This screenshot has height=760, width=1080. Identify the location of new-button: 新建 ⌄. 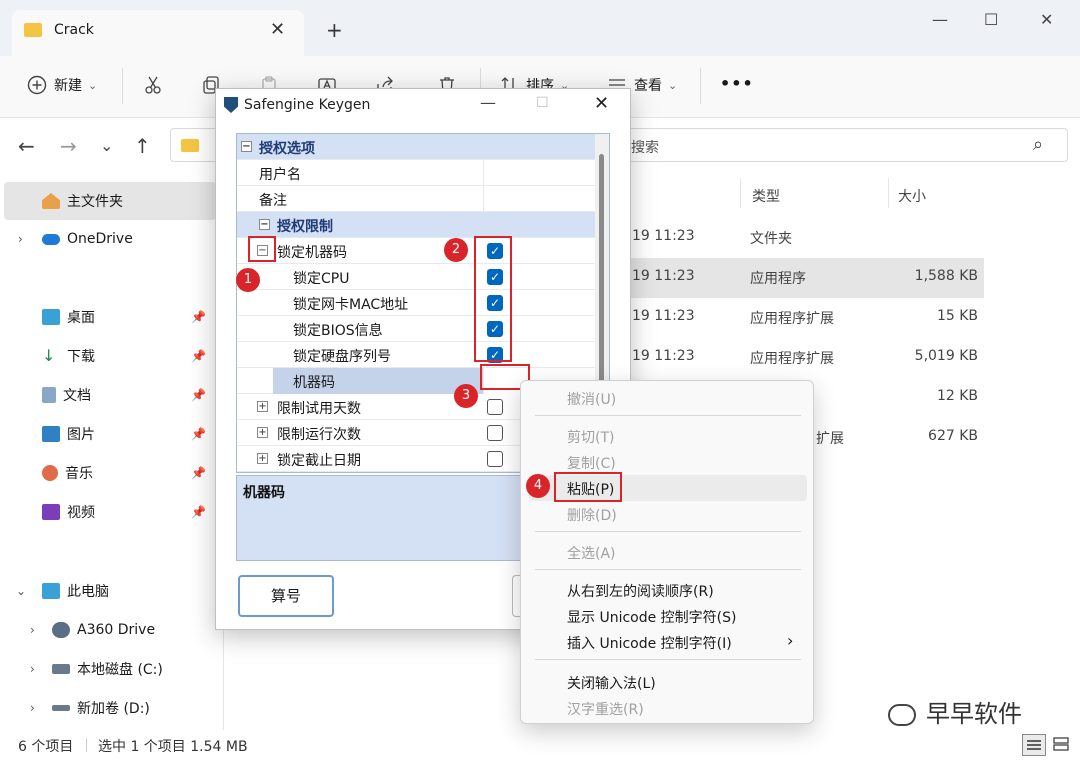
(61, 85).